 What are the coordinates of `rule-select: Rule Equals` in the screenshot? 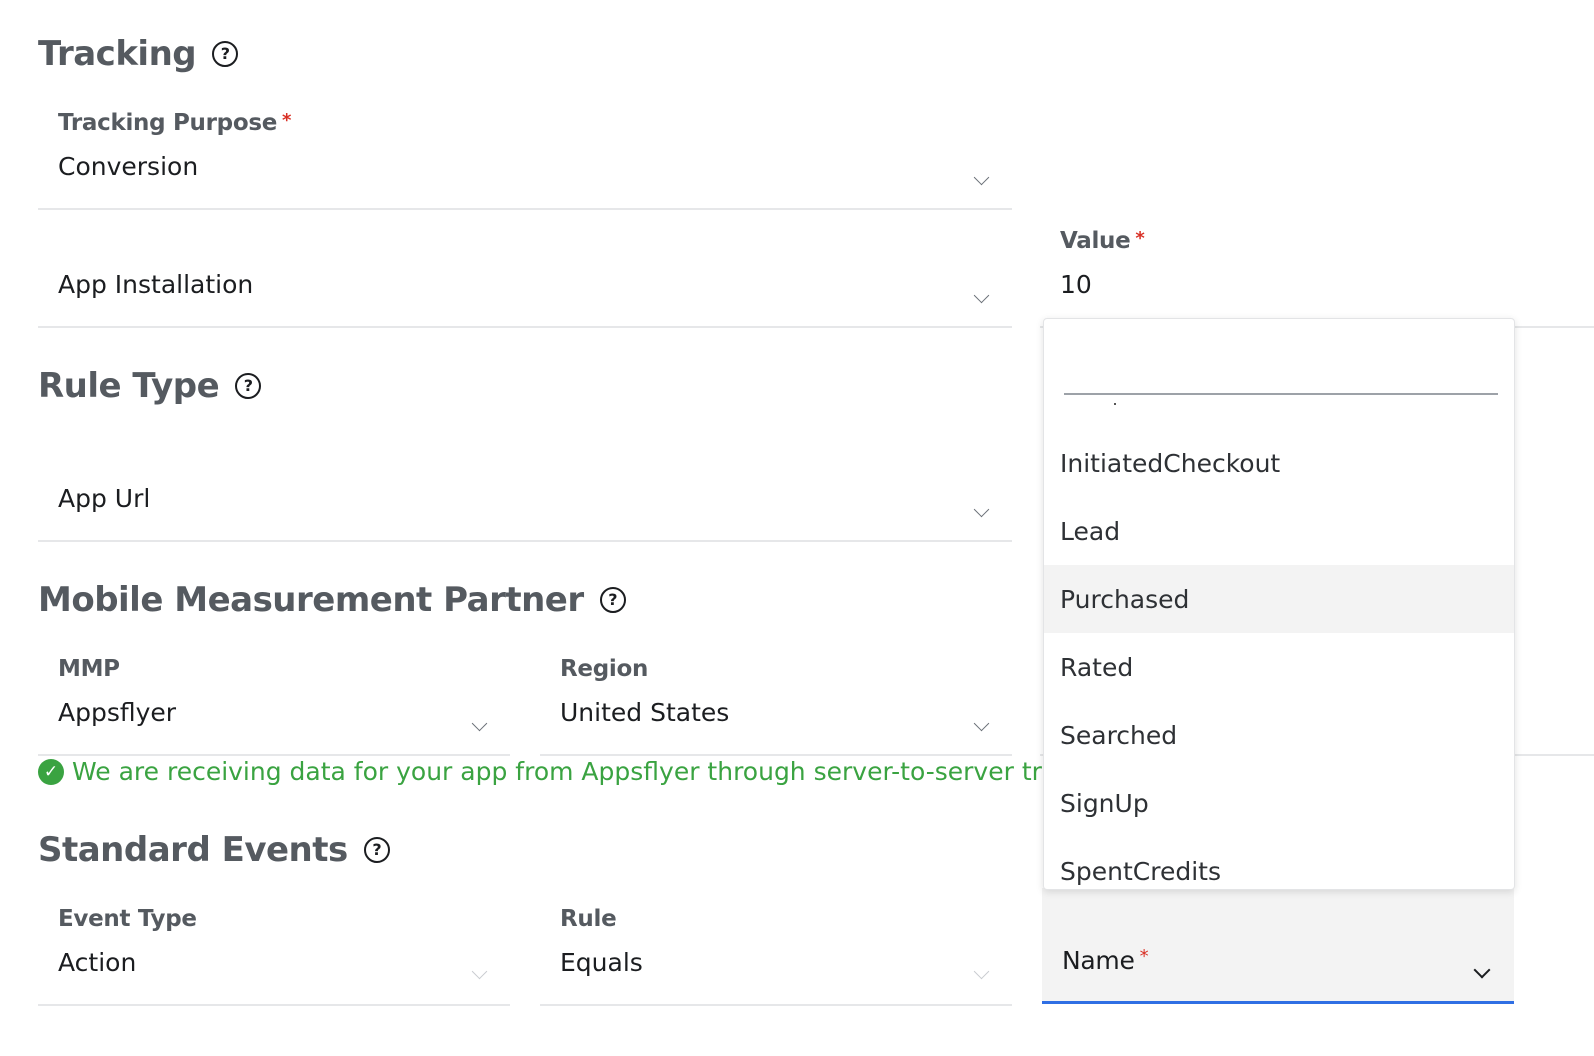 It's located at (776, 949).